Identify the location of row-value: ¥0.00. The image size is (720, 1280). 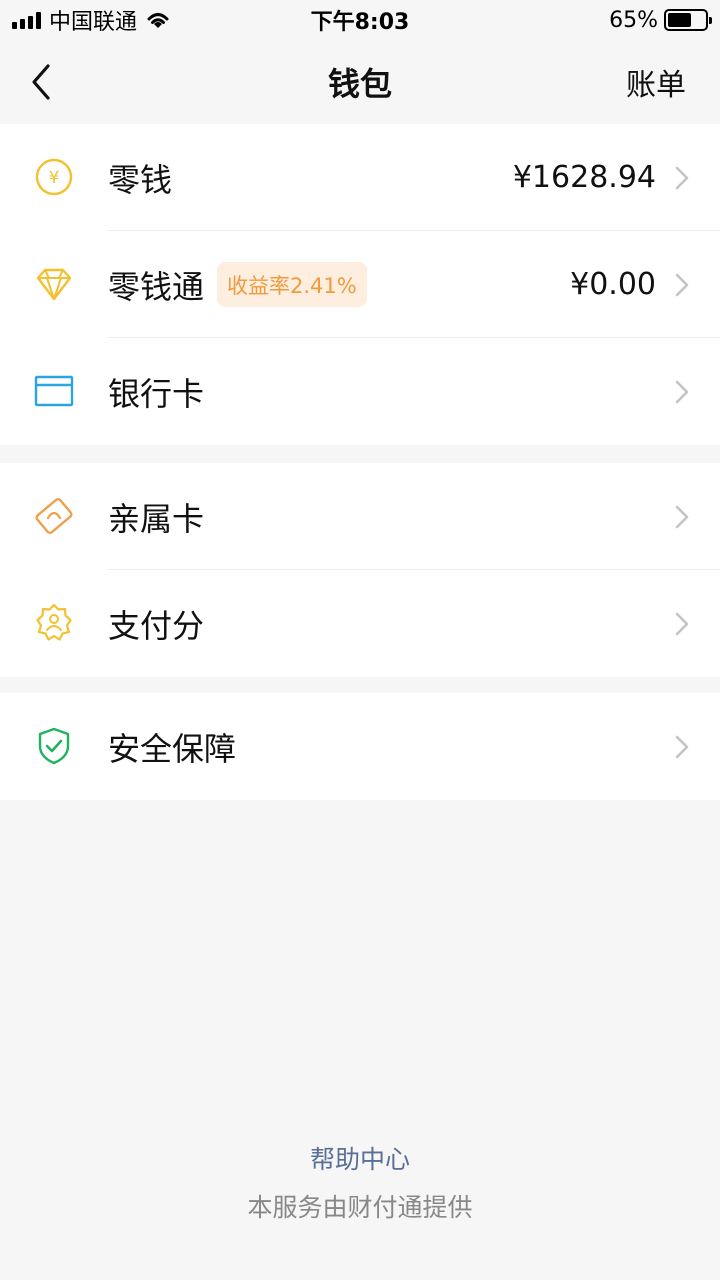
(613, 284).